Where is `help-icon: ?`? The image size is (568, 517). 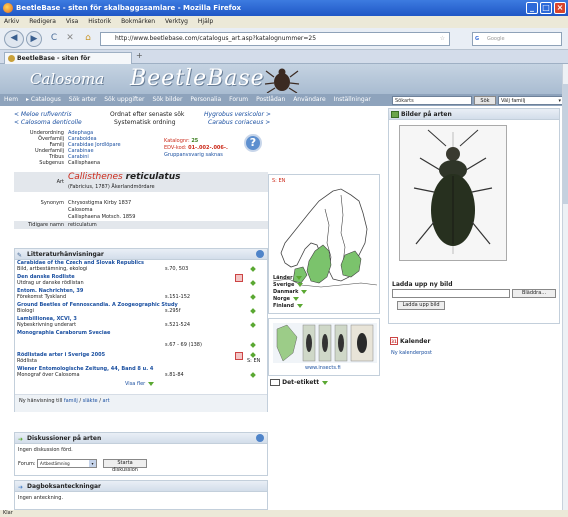 help-icon: ? is located at coordinates (253, 143).